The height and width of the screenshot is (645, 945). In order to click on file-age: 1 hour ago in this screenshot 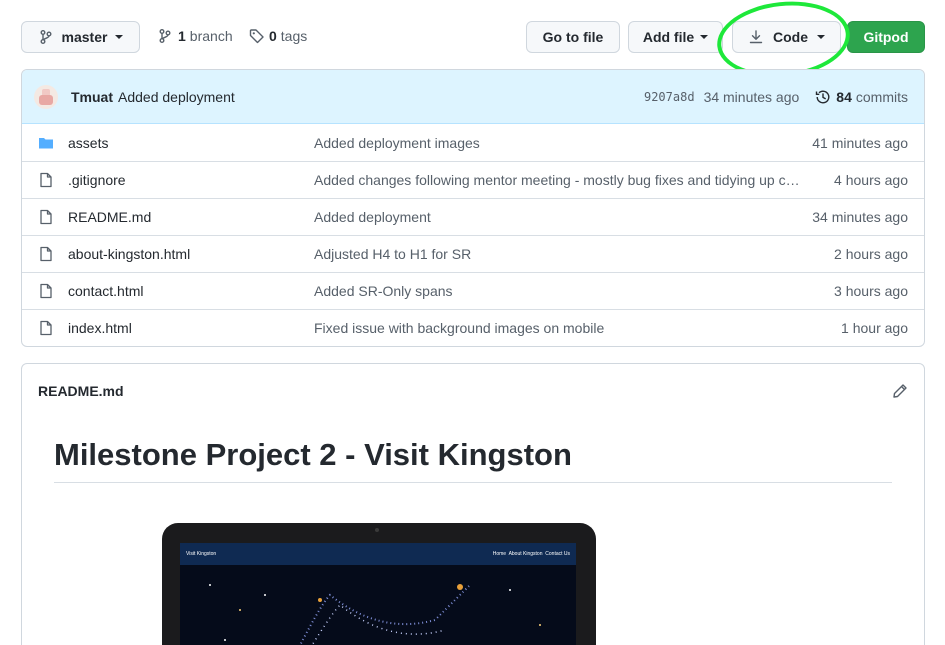, I will do `click(874, 328)`.